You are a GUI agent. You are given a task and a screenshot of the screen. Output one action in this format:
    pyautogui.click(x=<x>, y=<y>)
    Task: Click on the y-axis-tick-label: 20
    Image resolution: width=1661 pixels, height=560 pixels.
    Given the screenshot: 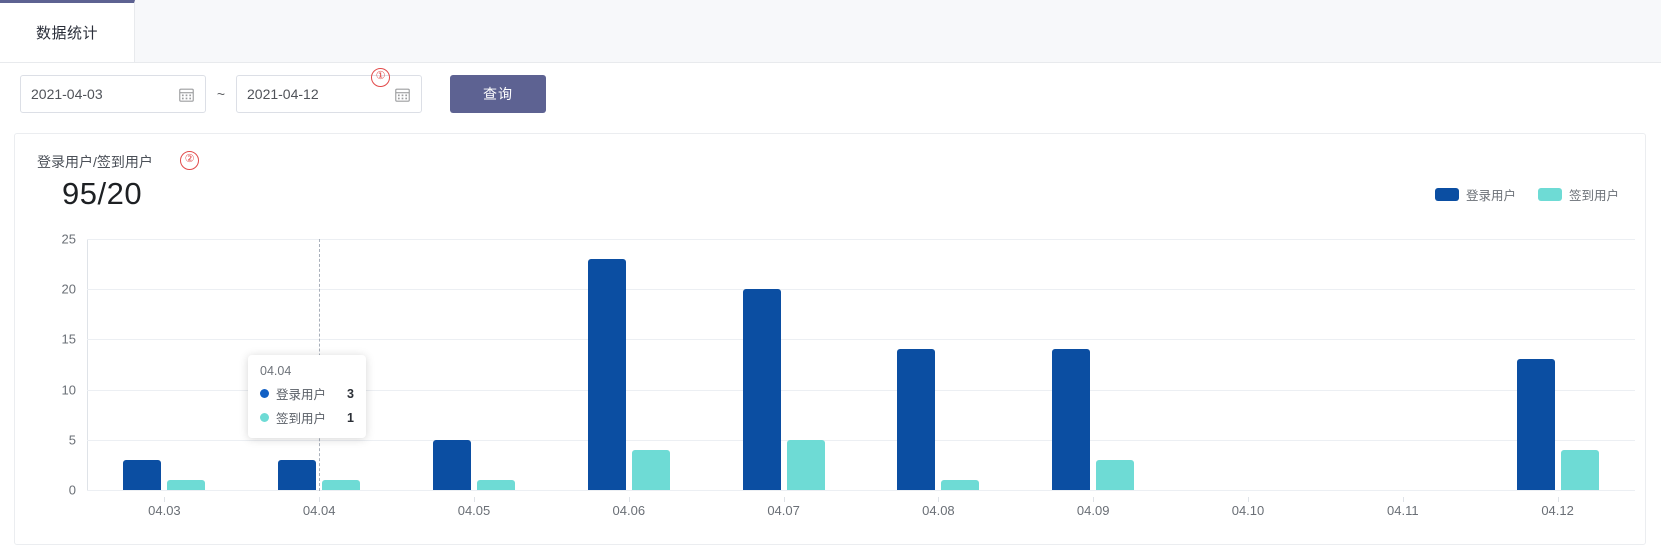 What is the action you would take?
    pyautogui.click(x=68, y=289)
    